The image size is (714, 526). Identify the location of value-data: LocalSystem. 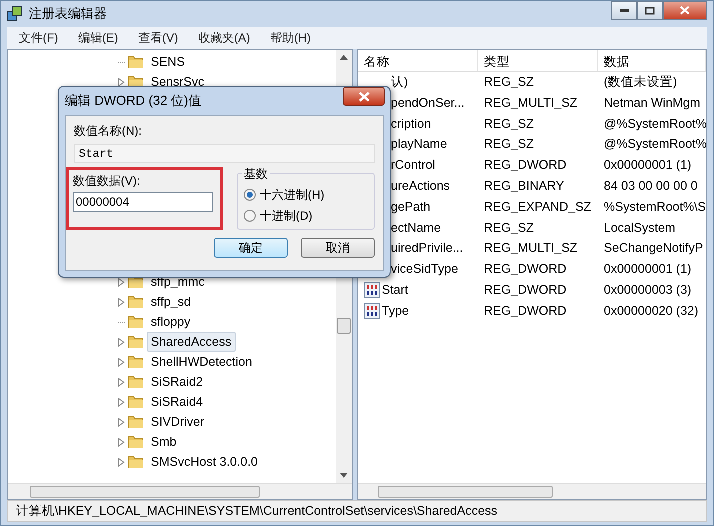
(640, 228).